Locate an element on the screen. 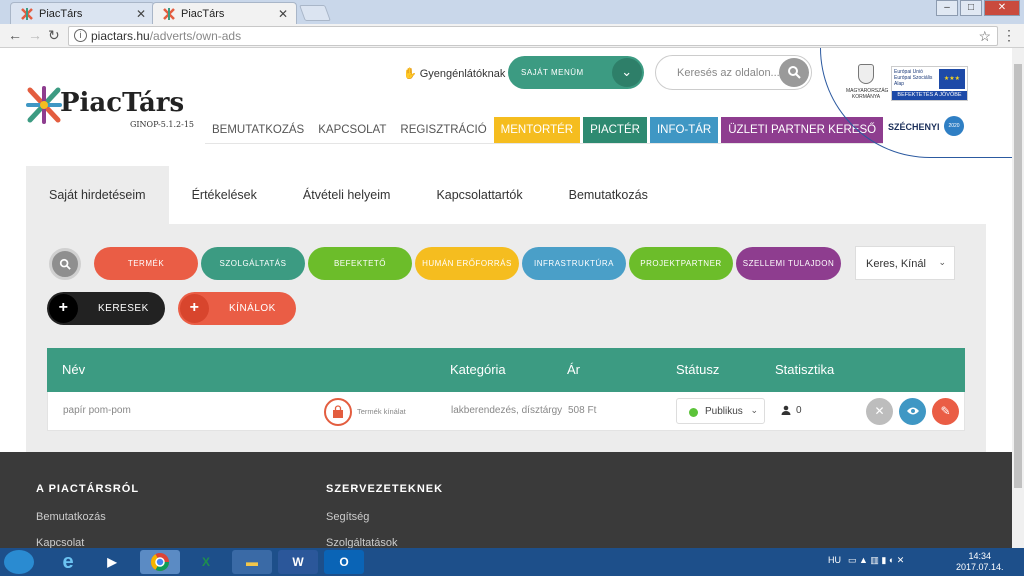 Image resolution: width=1024 pixels, height=580 pixels. ad-type: Termék kínálat is located at coordinates (381, 411).